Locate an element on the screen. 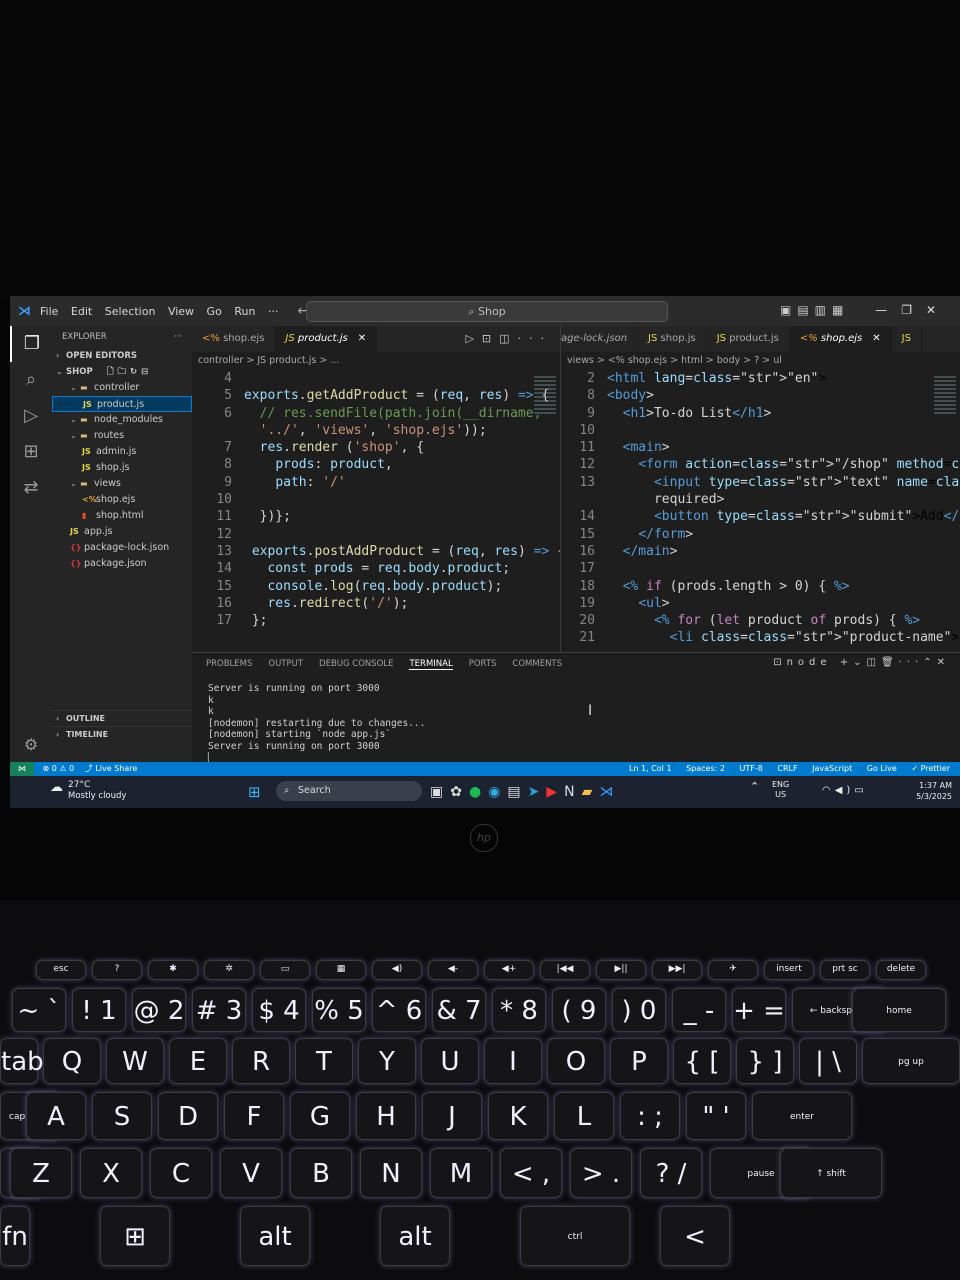 This screenshot has height=1280, width=960. keyboard-key: F is located at coordinates (254, 1116).